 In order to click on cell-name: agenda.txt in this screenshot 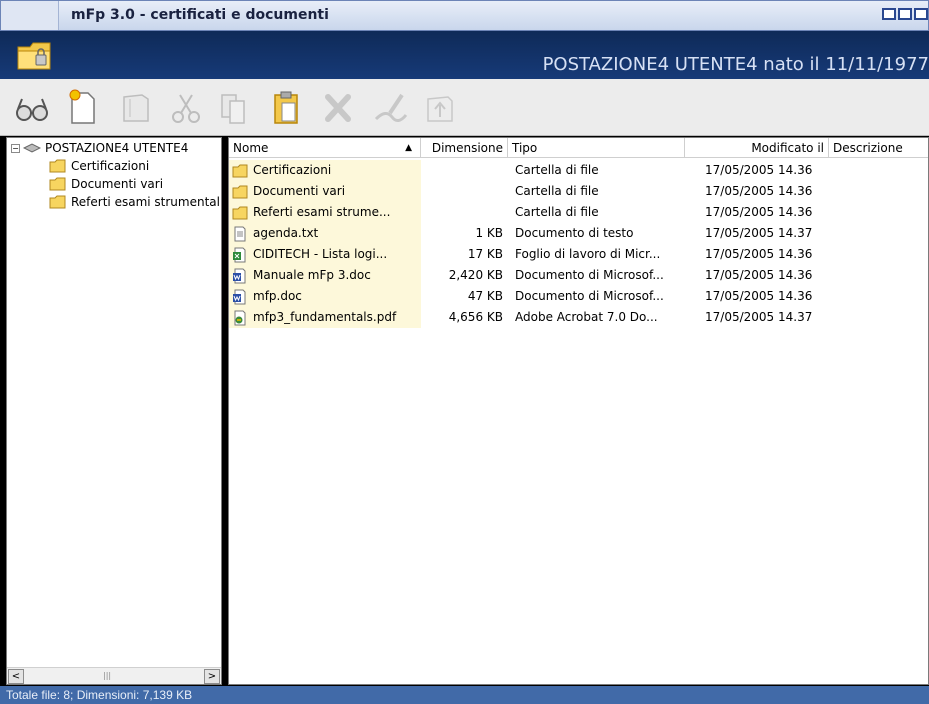, I will do `click(325, 233)`.